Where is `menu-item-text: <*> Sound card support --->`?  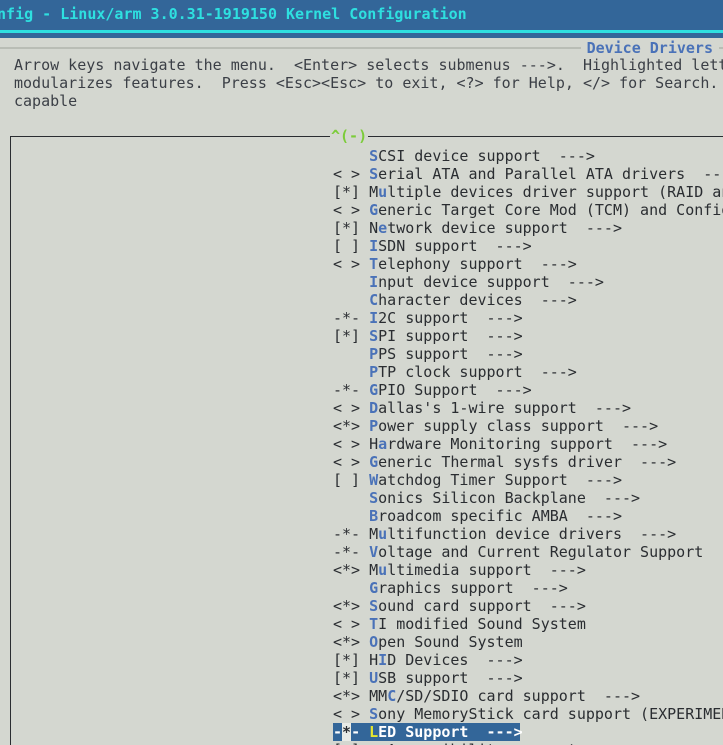 menu-item-text: <*> Sound card support ---> is located at coordinates (459, 606).